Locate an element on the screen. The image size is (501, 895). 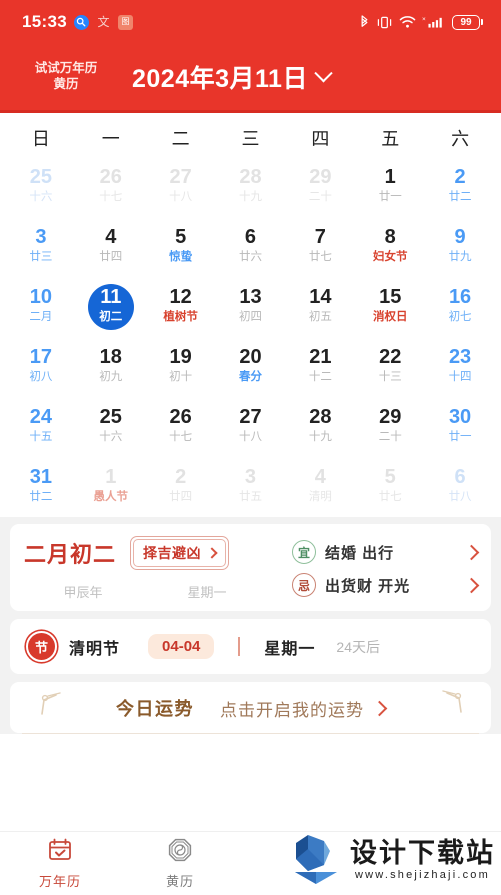
calendar-day-number: 13 is located at coordinates (250, 297).